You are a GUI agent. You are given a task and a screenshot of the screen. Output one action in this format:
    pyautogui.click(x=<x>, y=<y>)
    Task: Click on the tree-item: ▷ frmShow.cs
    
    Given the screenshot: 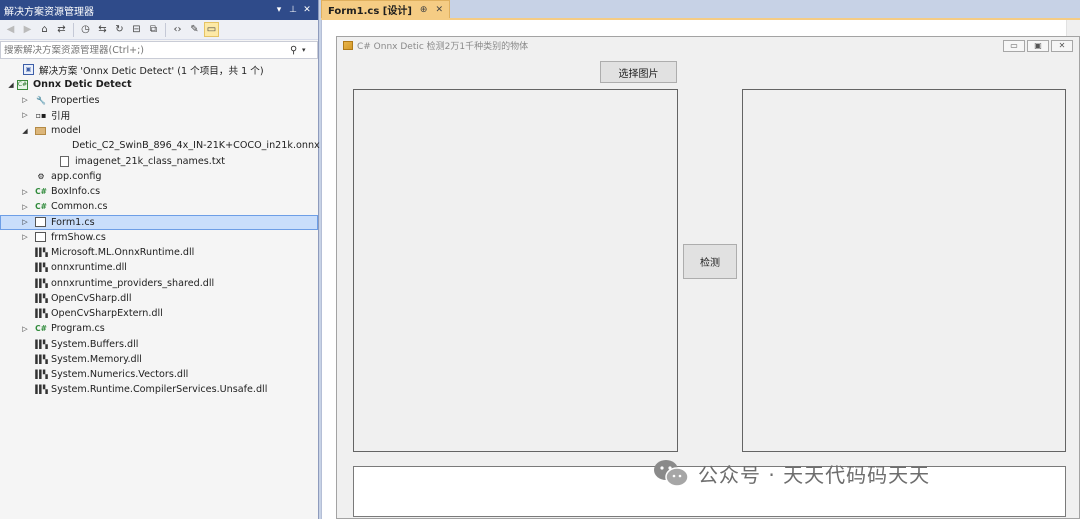 What is the action you would take?
    pyautogui.click(x=159, y=237)
    